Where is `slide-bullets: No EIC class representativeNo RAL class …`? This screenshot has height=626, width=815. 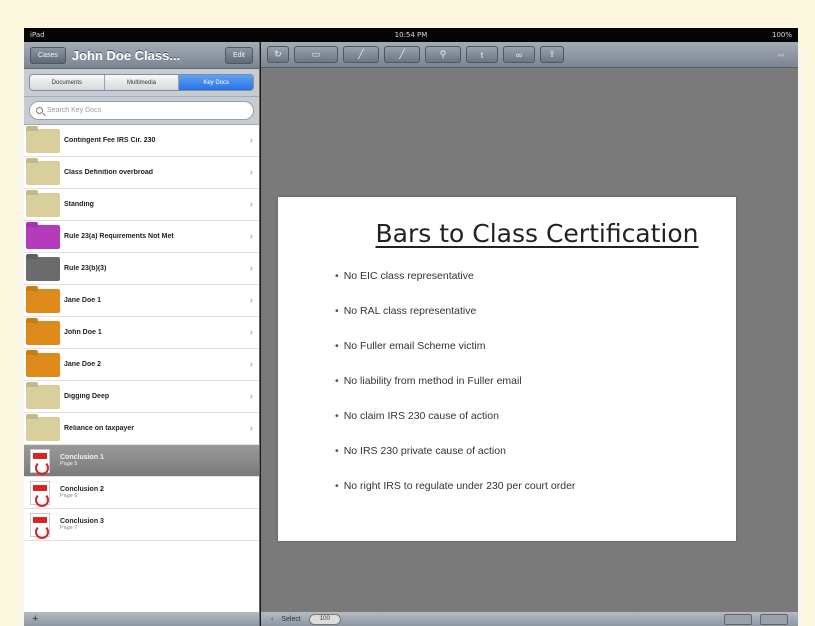 slide-bullets: No EIC class representativeNo RAL class … is located at coordinates (455, 391).